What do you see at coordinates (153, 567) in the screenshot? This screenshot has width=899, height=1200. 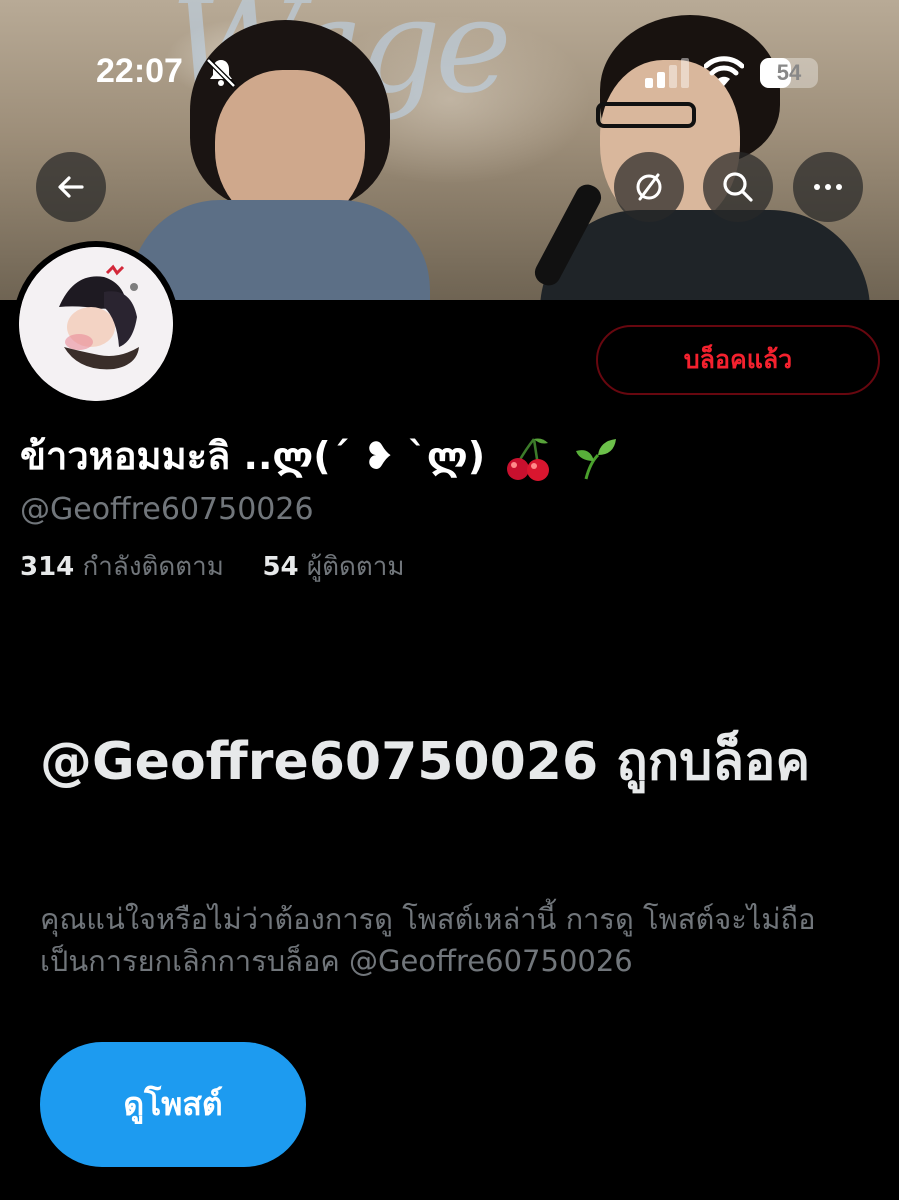 I see `following-label: กำลังติดตาม` at bounding box center [153, 567].